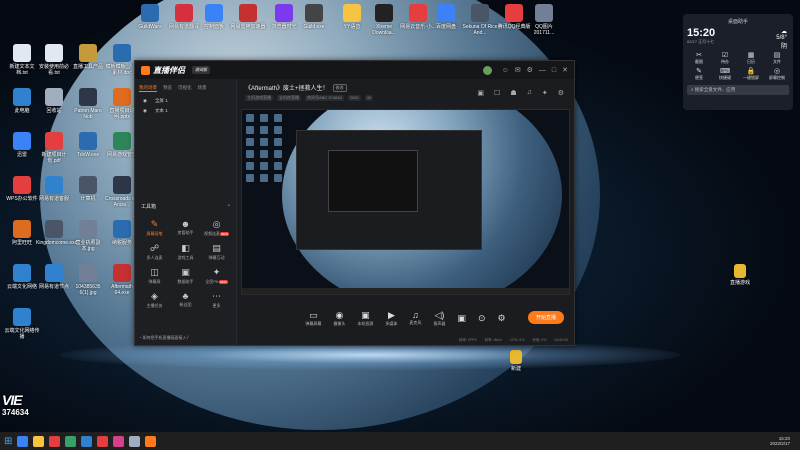 This screenshot has width=800, height=450. What do you see at coordinates (88, 57) in the screenshot?
I see `desktop-icon: 直播工具产品` at bounding box center [88, 57].